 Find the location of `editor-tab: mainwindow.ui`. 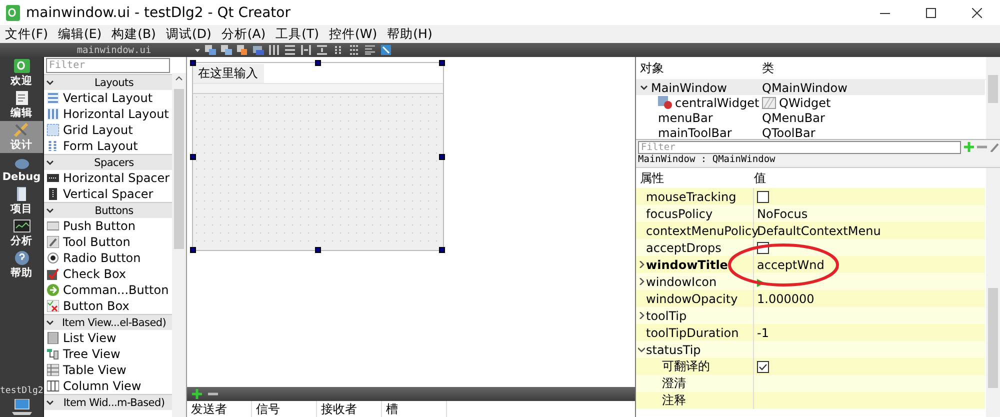

editor-tab: mainwindow.ui is located at coordinates (114, 50).